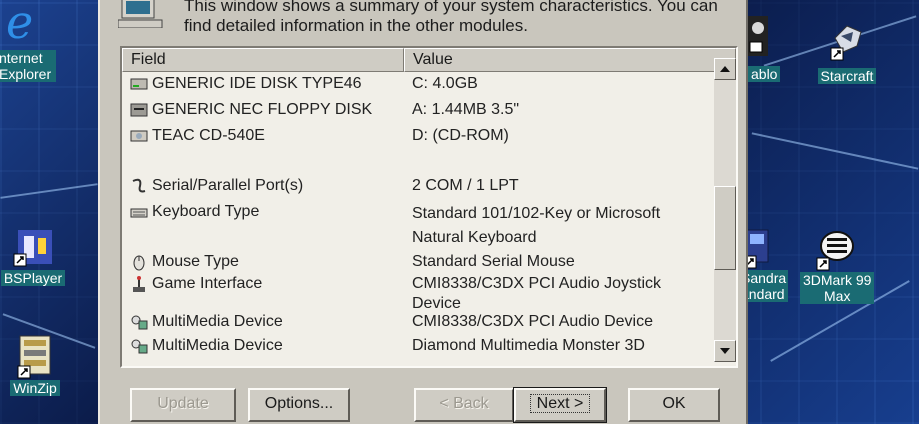  Describe the element at coordinates (139, 110) in the screenshot. I see `floppy-drive-icon` at that location.